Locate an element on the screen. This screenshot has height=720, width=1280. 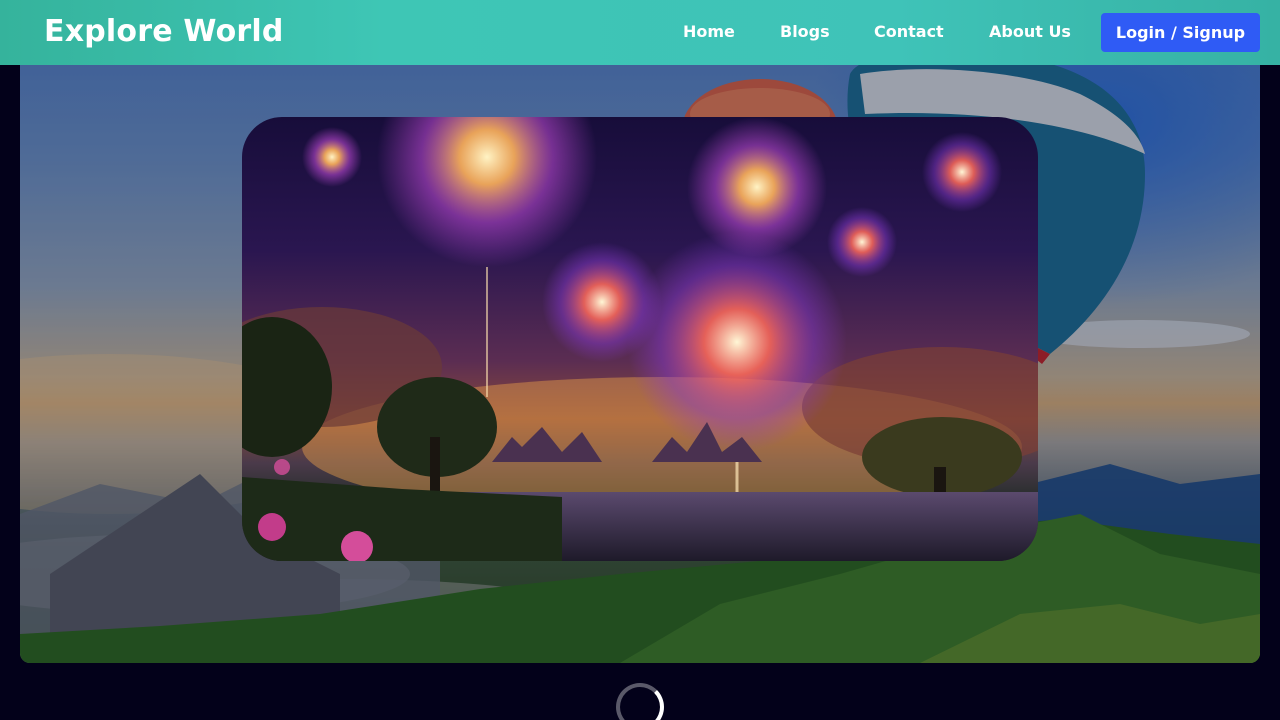
brand-logo: Explore World is located at coordinates (164, 31).